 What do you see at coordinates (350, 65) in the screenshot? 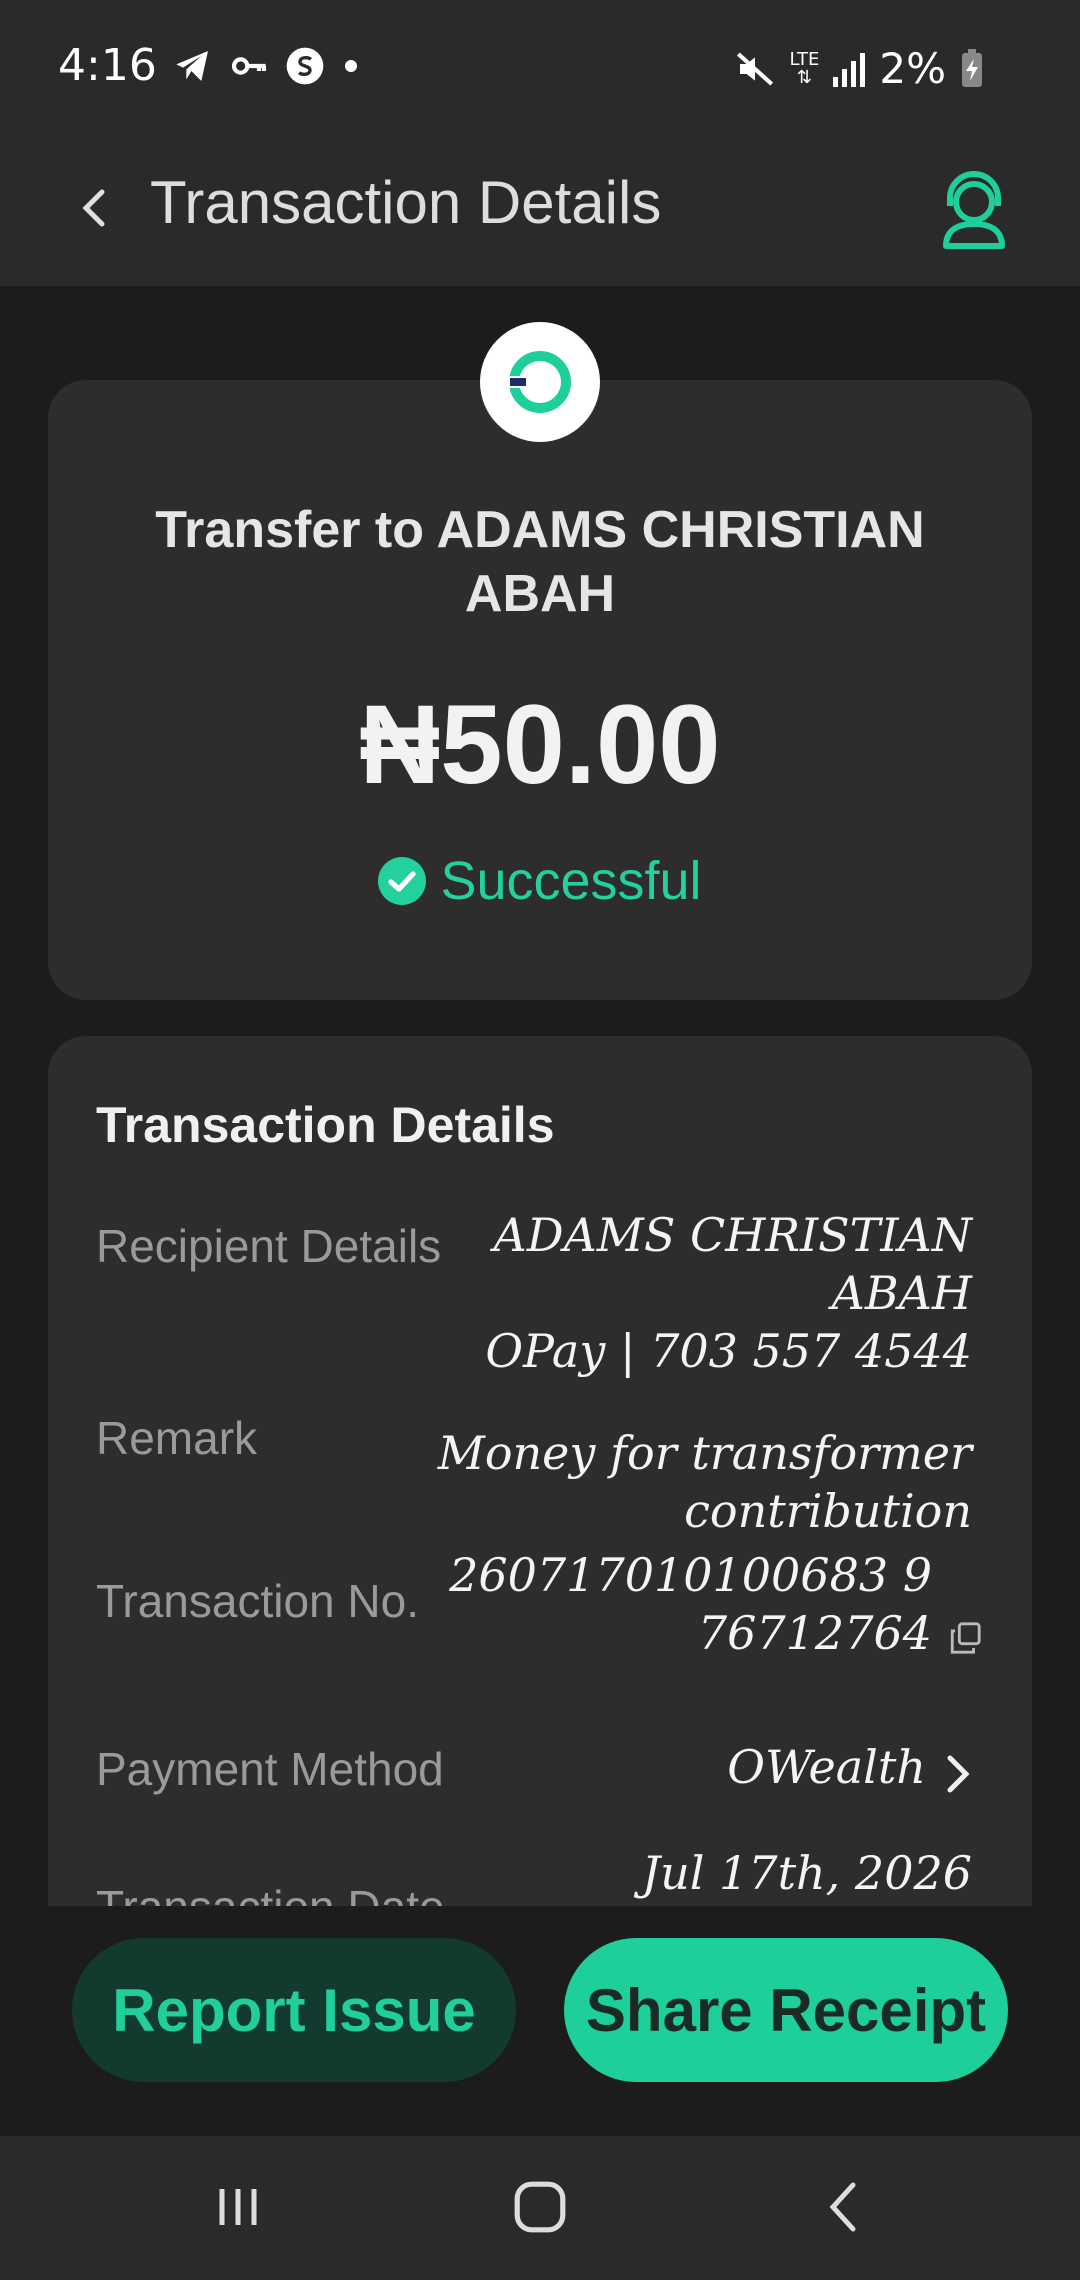
I see `more-notifications-dot-icon` at bounding box center [350, 65].